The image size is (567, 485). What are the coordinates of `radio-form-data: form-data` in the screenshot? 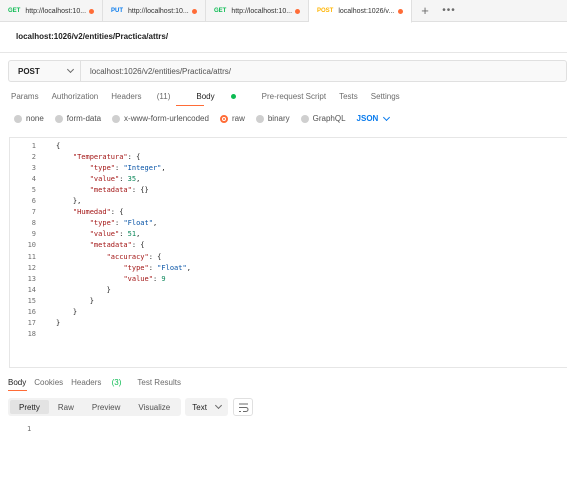 It's located at (78, 118).